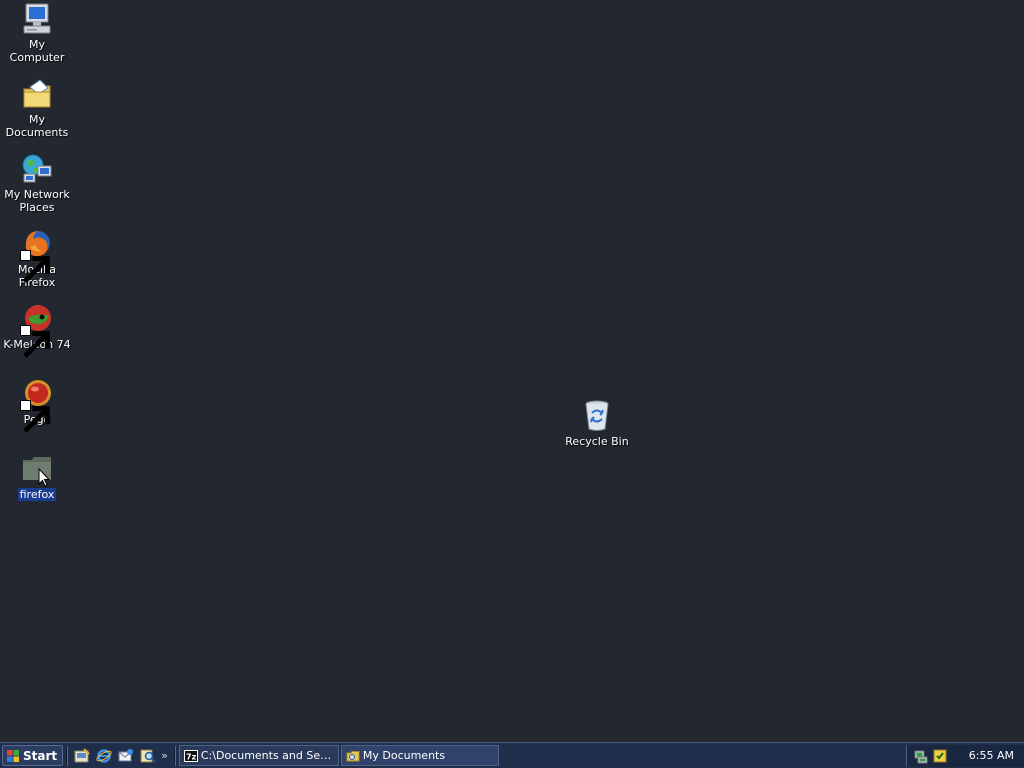  Describe the element at coordinates (13, 755) in the screenshot. I see `windows-flag-icon` at that location.